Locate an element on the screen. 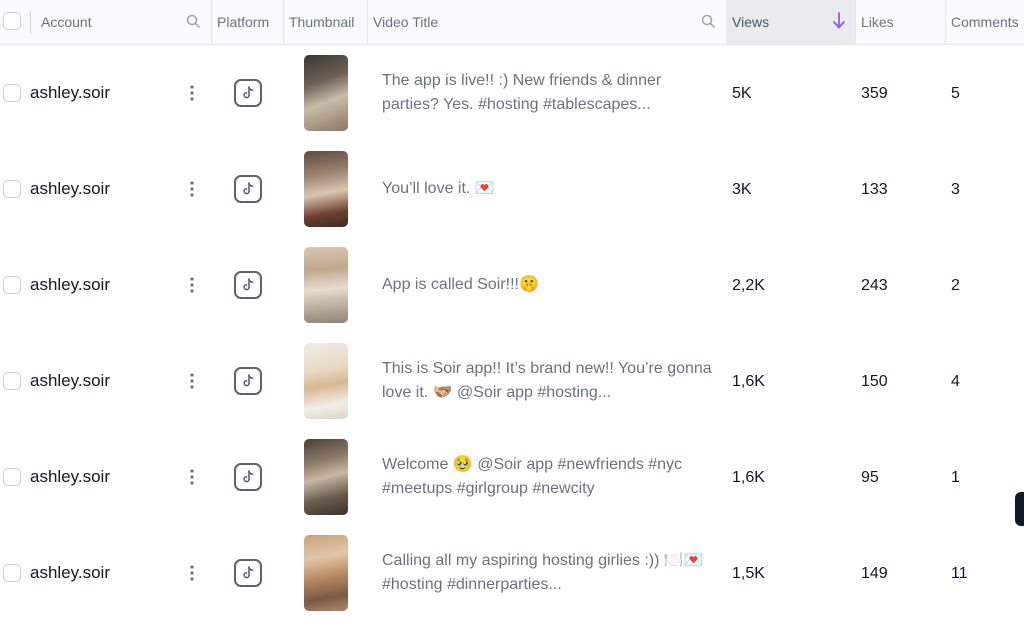 Image resolution: width=1024 pixels, height=628 pixels. views-value: 2,2K is located at coordinates (748, 285).